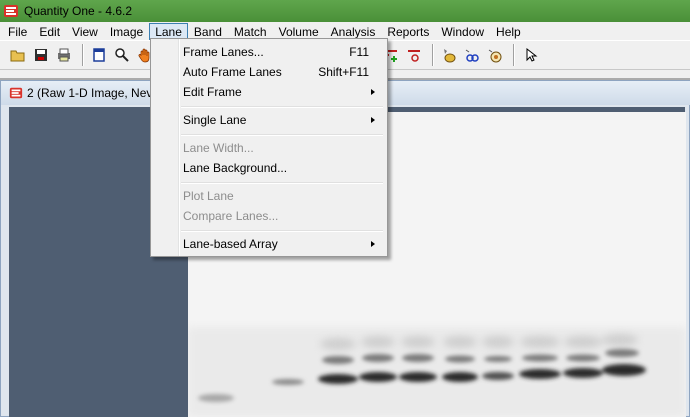 The image size is (690, 417). What do you see at coordinates (508, 31) in the screenshot?
I see `menu-help: Help` at bounding box center [508, 31].